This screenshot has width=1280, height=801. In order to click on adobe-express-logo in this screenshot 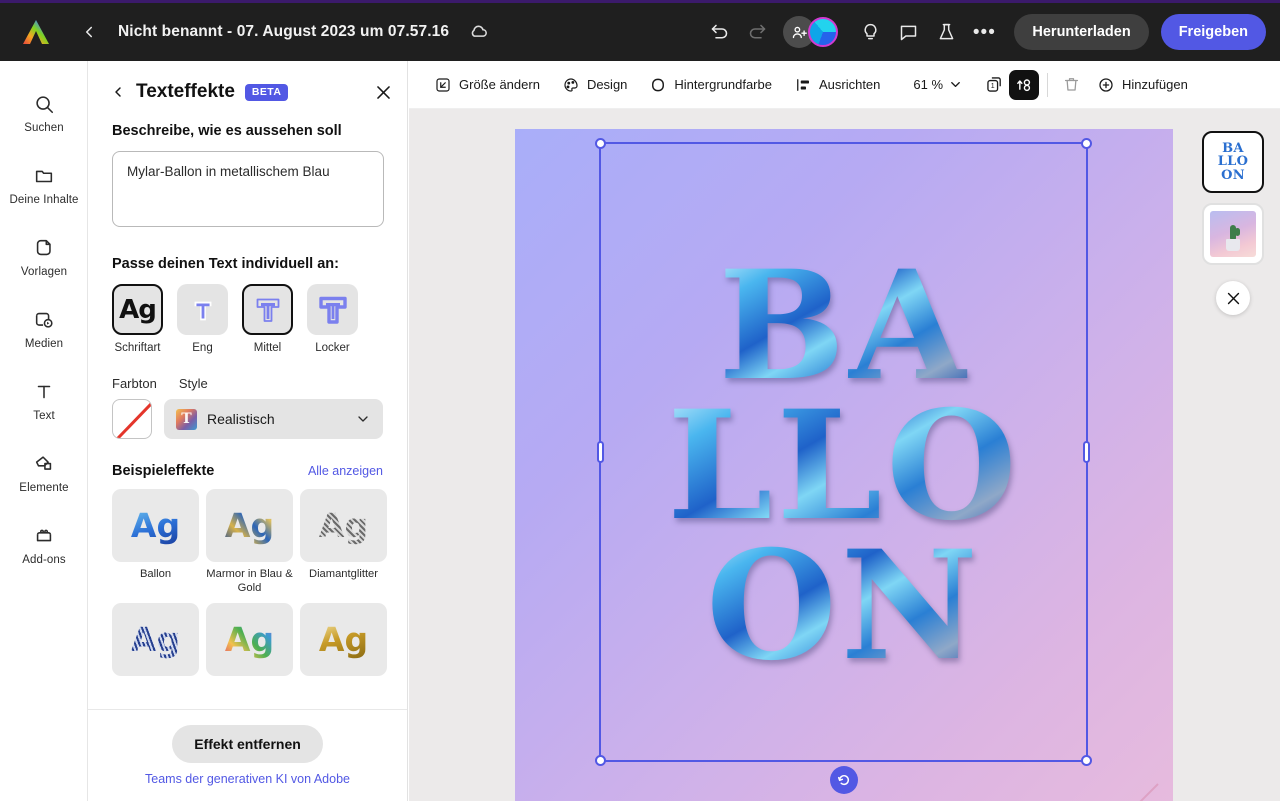, I will do `click(36, 32)`.